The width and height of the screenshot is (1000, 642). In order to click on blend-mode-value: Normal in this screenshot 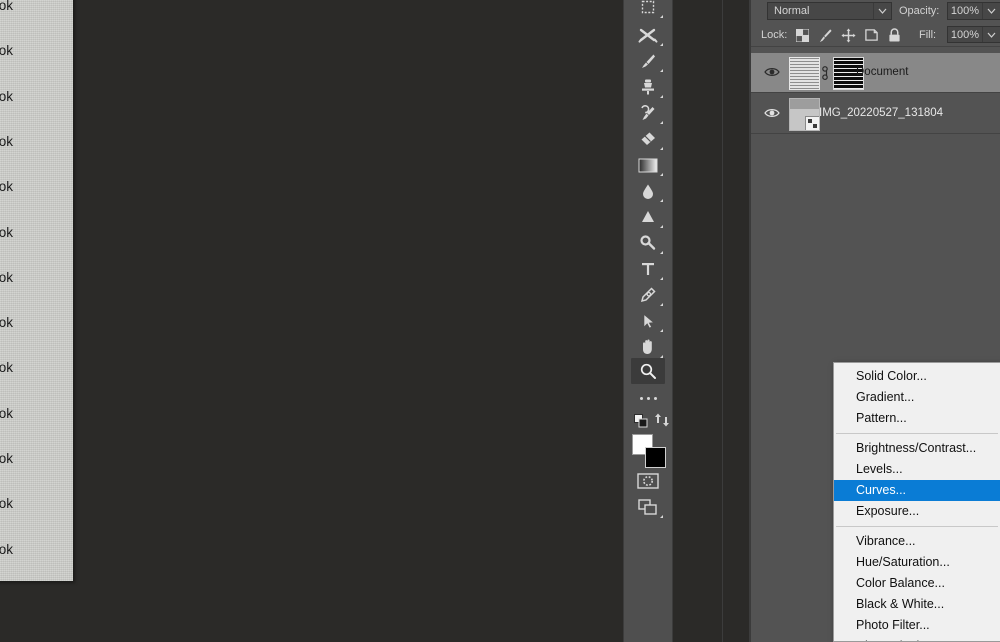, I will do `click(792, 11)`.